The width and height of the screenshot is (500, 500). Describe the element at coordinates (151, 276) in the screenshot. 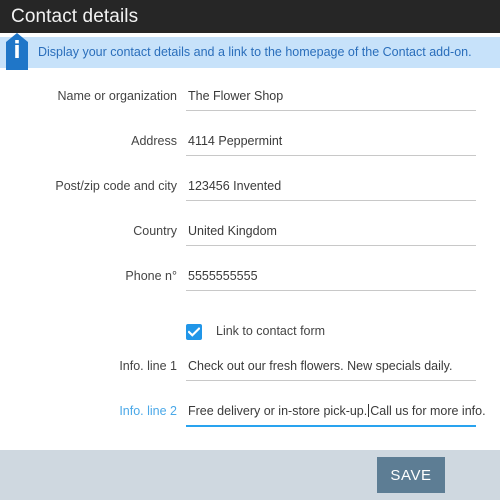

I see `label-phone-number: Phone n°` at that location.